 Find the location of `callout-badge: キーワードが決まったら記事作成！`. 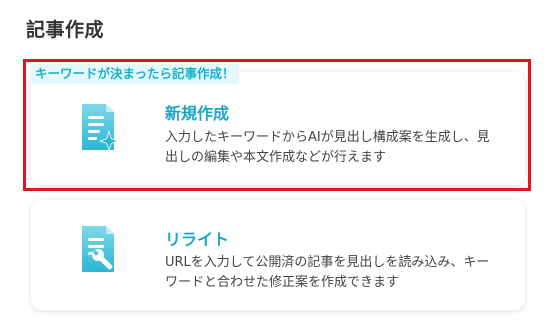

callout-badge: キーワードが決まったら記事作成！ is located at coordinates (135, 74).